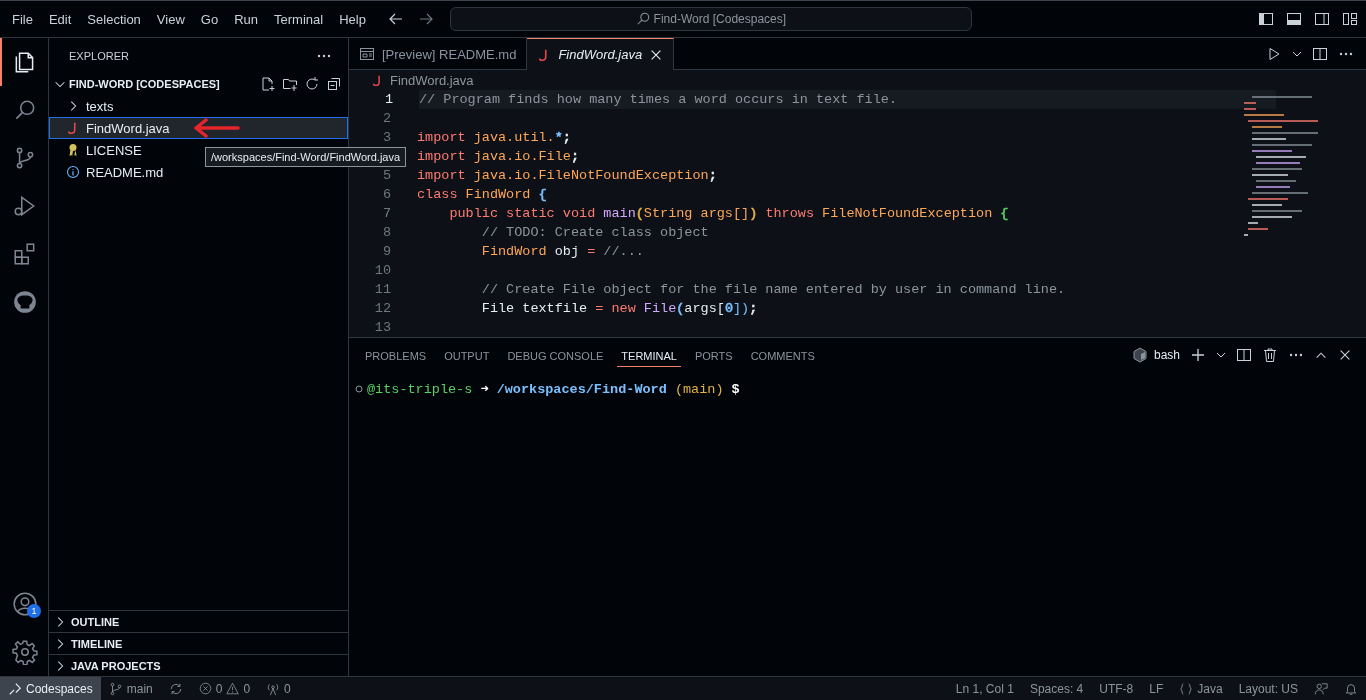 The width and height of the screenshot is (1366, 700). Describe the element at coordinates (594, 232) in the screenshot. I see `code-line: // TODO: Create class object` at that location.